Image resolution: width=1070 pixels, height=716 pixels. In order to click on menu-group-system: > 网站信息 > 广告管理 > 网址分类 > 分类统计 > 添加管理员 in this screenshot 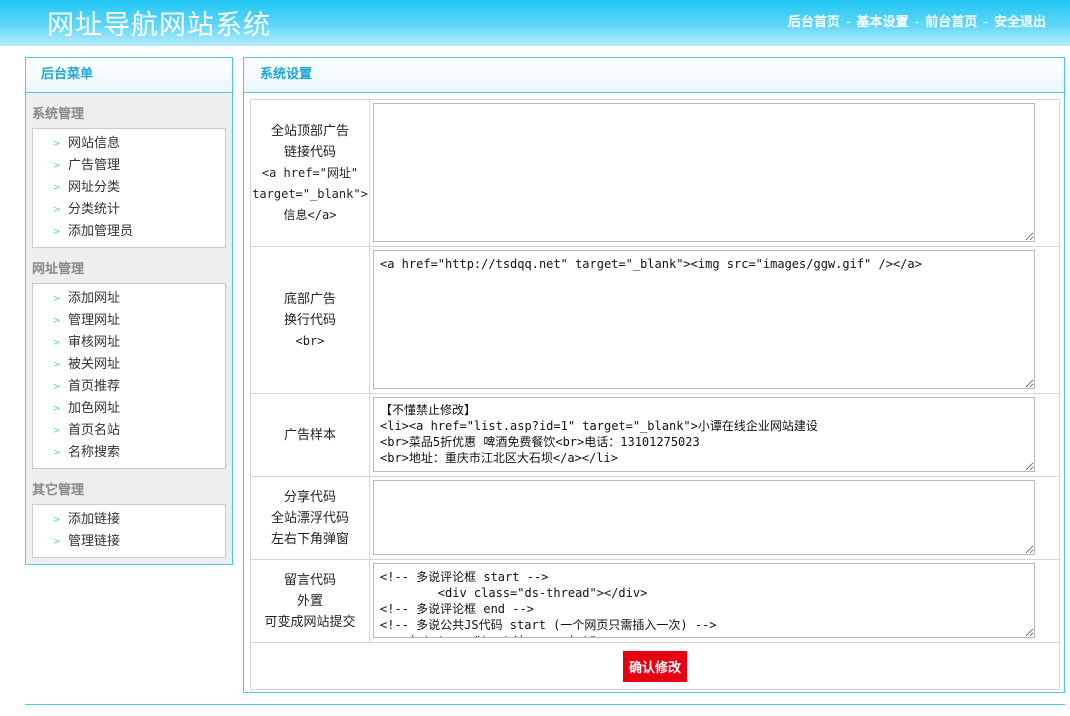, I will do `click(129, 188)`.